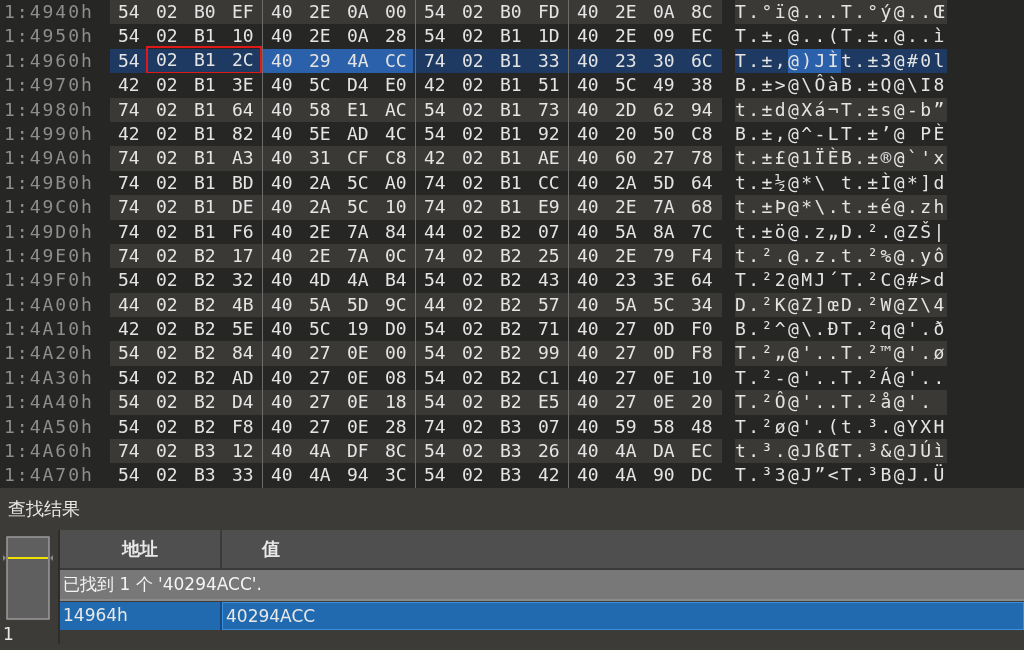 Image resolution: width=1024 pixels, height=650 pixels. I want to click on hex-byte: DA, so click(664, 451).